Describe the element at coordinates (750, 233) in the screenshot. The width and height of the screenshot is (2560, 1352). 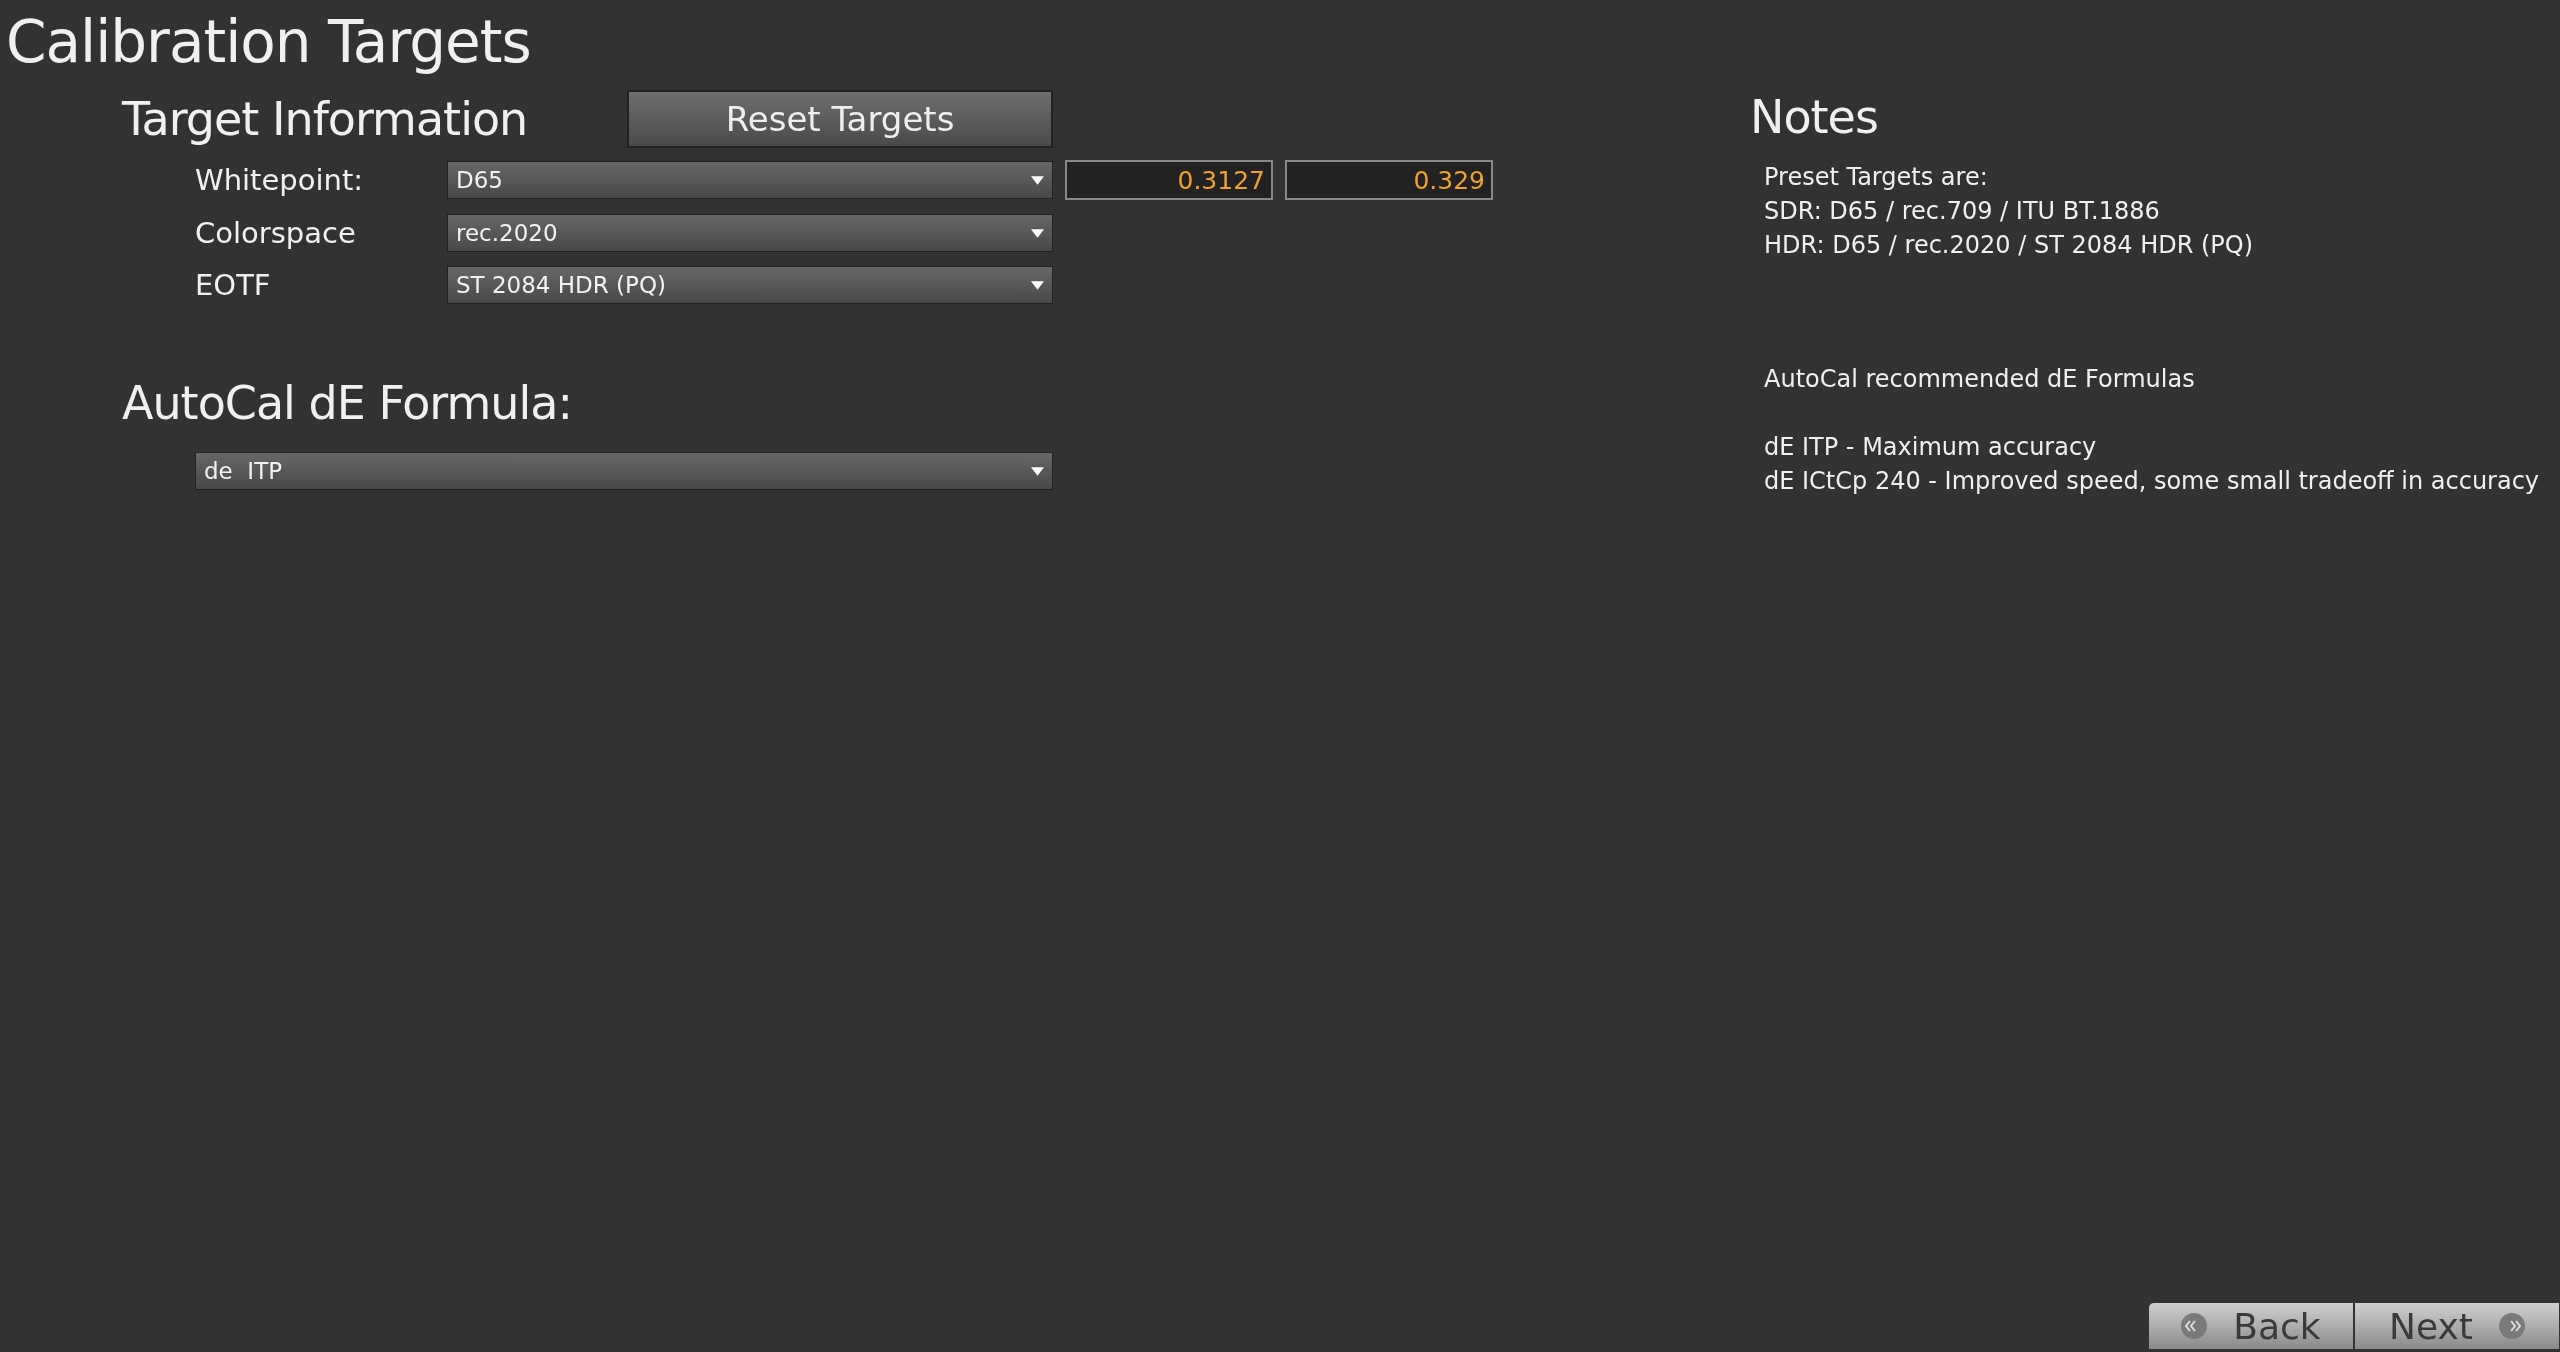
I see `dropdown: rec.2020` at that location.